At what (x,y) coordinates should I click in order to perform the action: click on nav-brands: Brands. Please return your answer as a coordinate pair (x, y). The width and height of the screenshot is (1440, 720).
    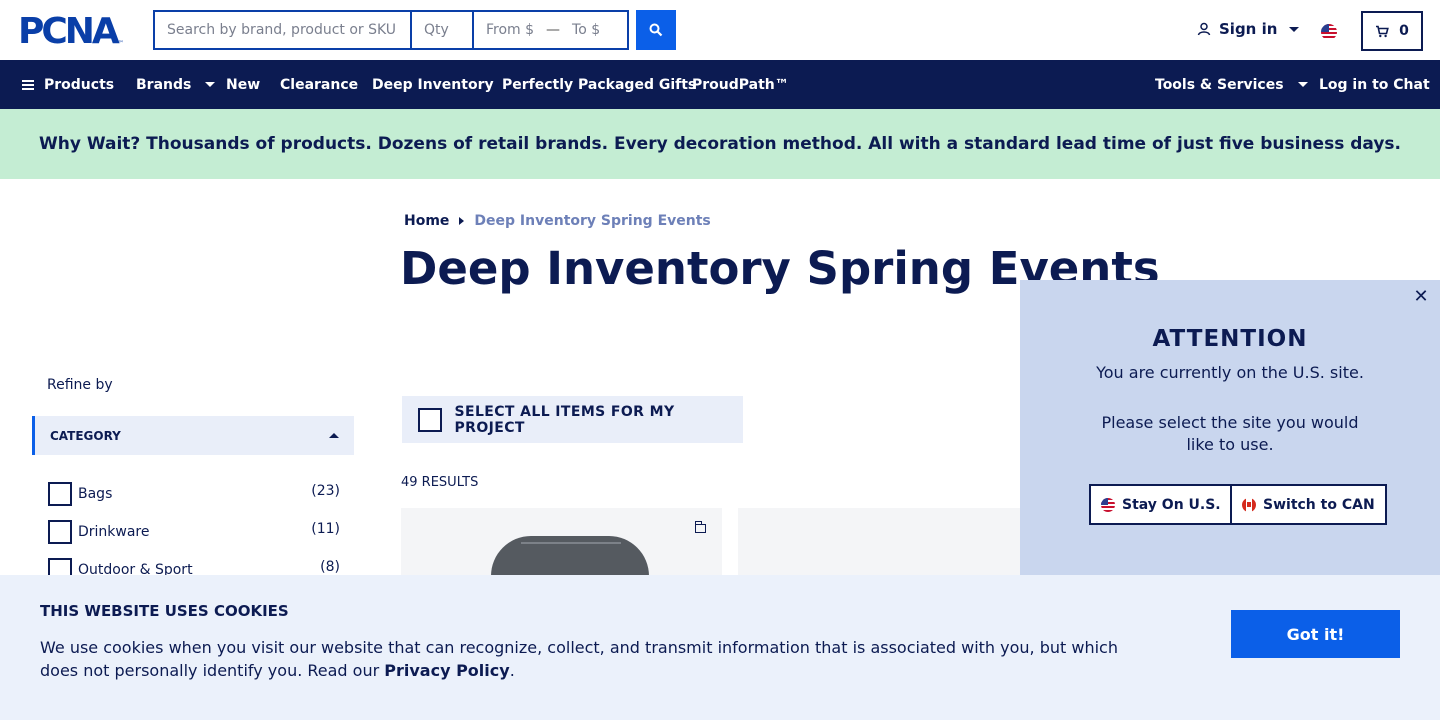
    Looking at the image, I should click on (176, 84).